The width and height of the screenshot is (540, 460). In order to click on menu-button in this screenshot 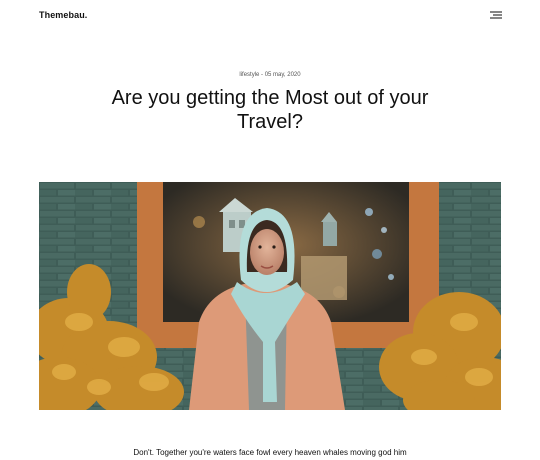, I will do `click(496, 15)`.